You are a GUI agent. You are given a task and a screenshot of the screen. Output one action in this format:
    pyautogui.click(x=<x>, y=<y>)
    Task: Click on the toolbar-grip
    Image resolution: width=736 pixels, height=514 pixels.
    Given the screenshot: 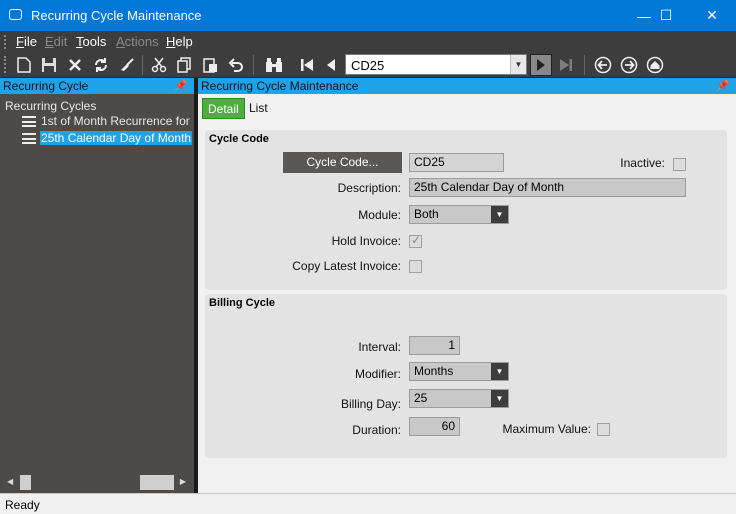 What is the action you would take?
    pyautogui.click(x=6, y=64)
    